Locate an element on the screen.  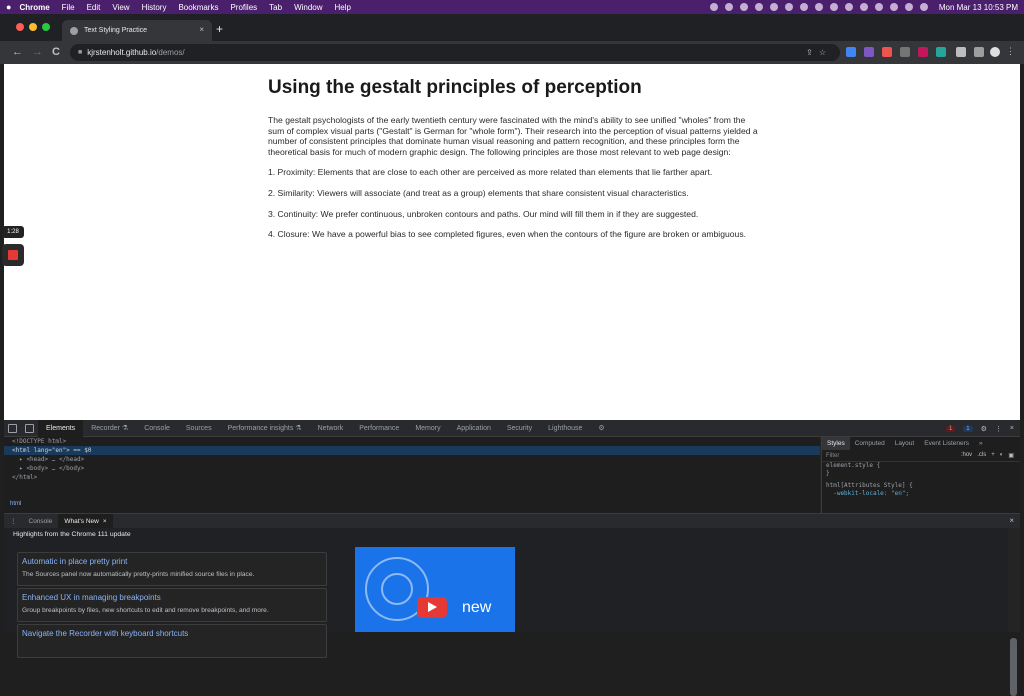
drawer-tab-whats-new: What's New × is located at coordinates (85, 521).